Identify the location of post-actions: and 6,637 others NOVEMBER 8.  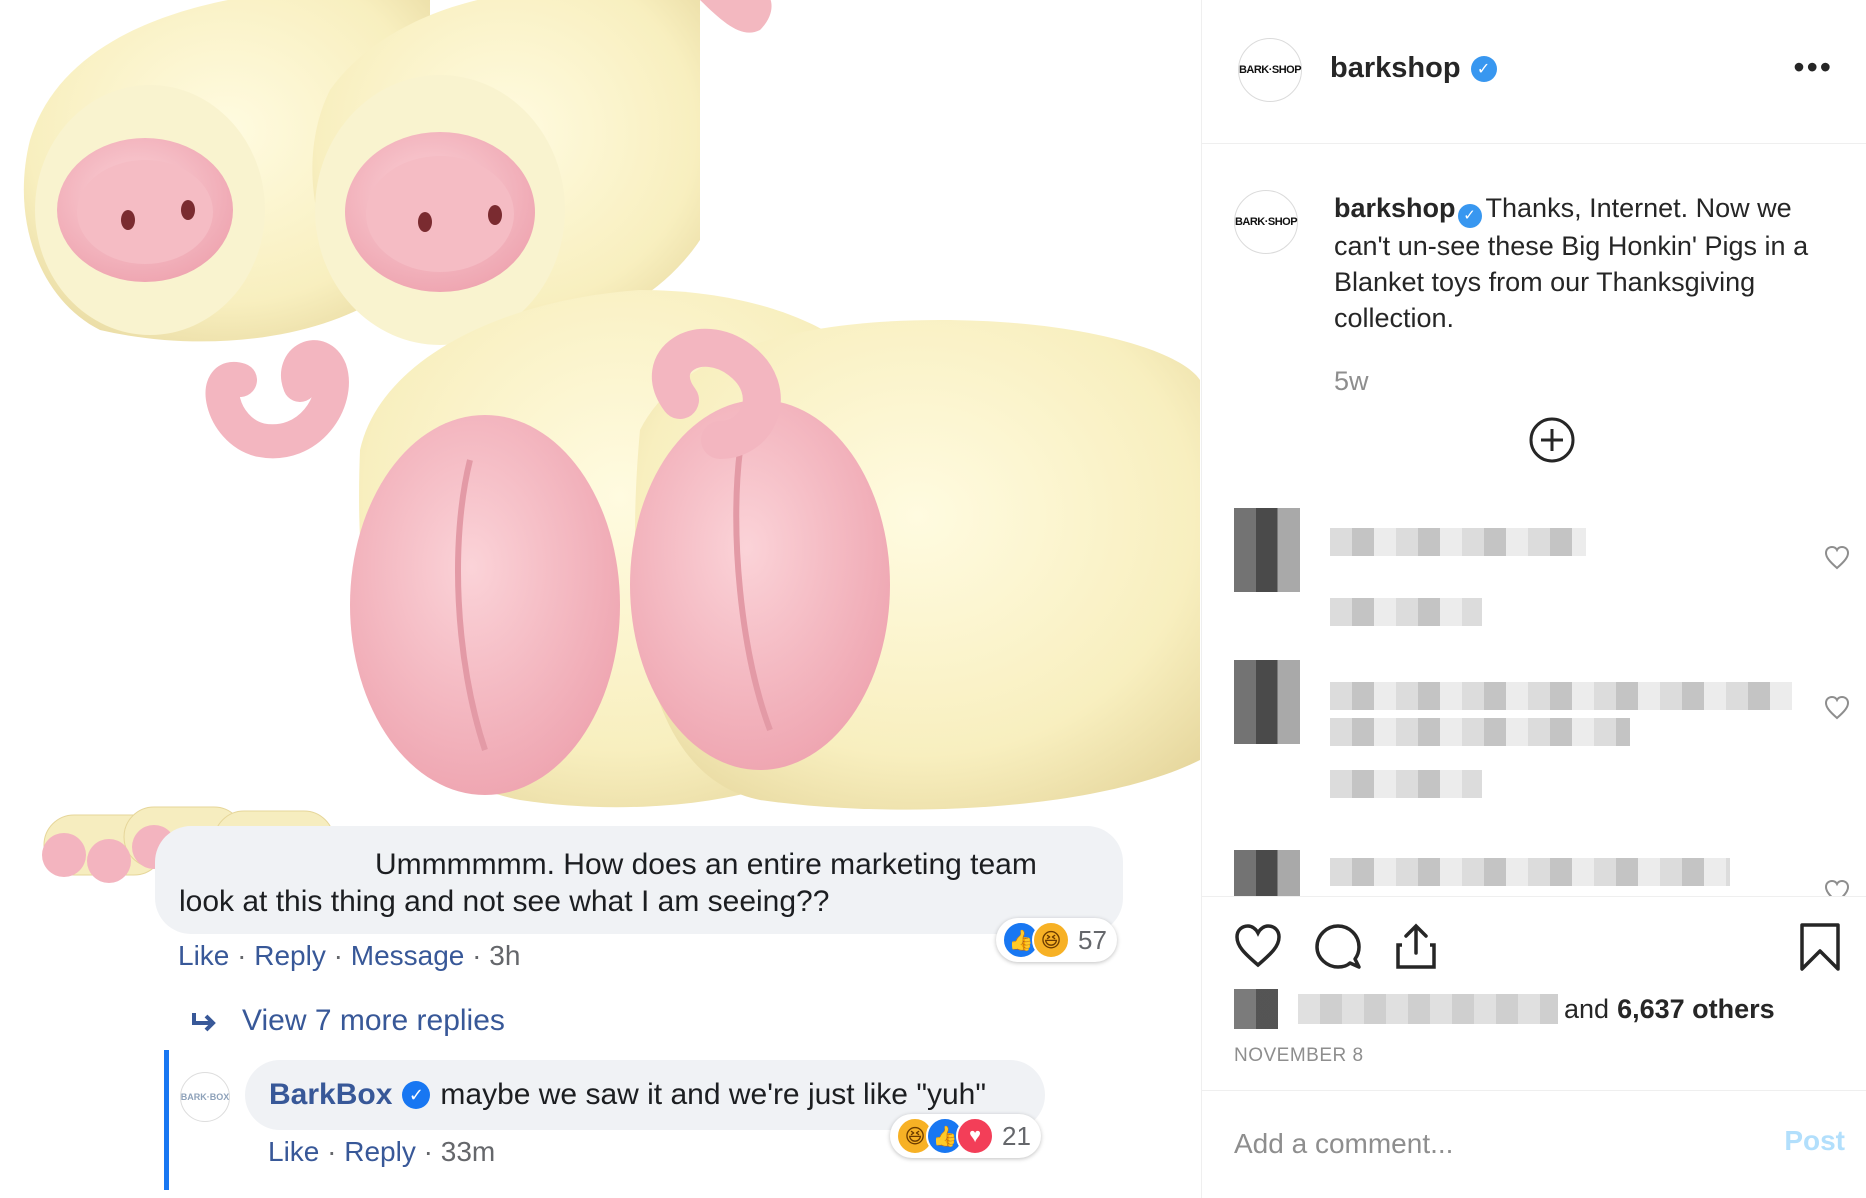
(1534, 993).